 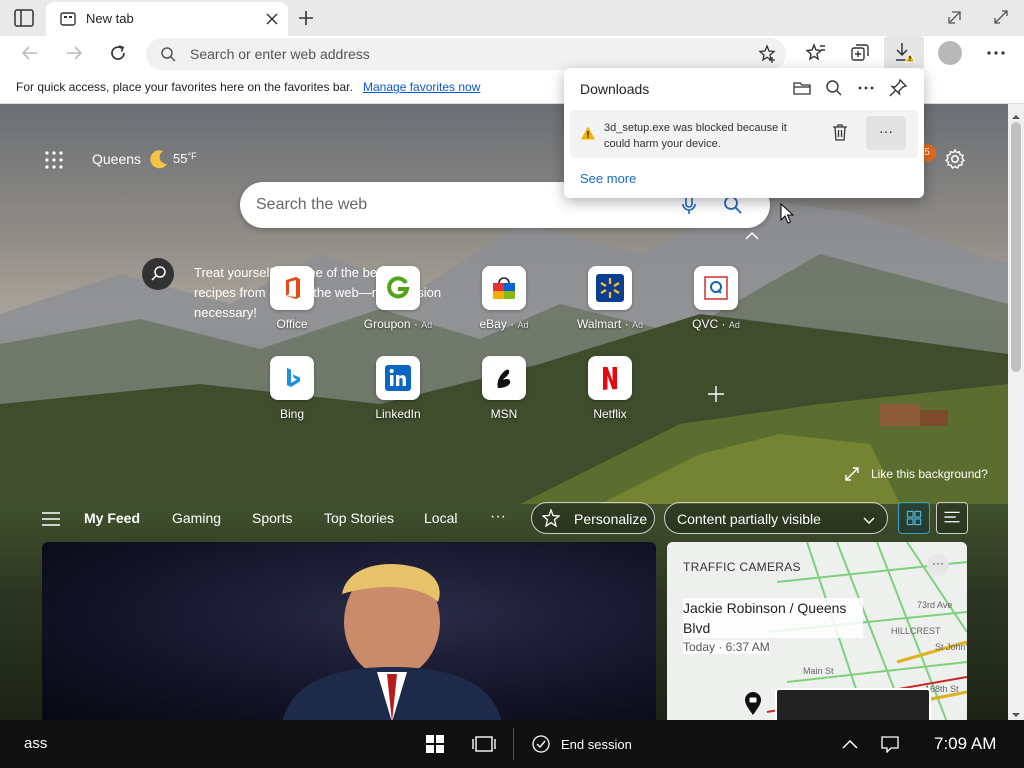 What do you see at coordinates (68, 19) in the screenshot?
I see `new-tab-page-icon` at bounding box center [68, 19].